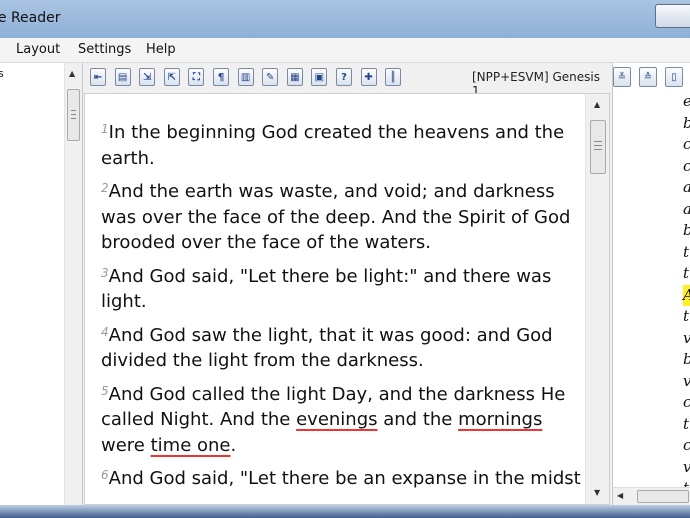 The image size is (690, 518). What do you see at coordinates (105, 129) in the screenshot?
I see `verse-number: 1` at bounding box center [105, 129].